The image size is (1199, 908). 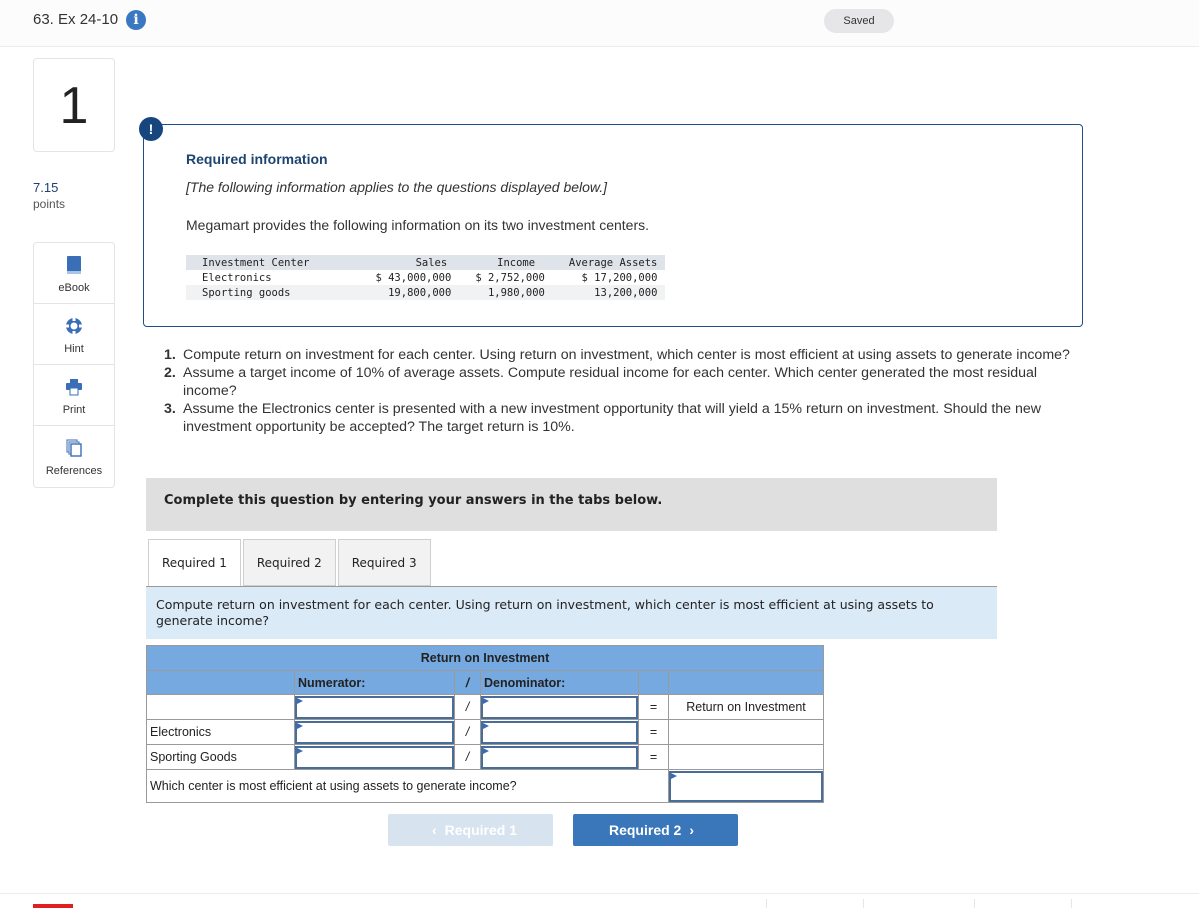 I want to click on brand-logo, so click(x=53, y=906).